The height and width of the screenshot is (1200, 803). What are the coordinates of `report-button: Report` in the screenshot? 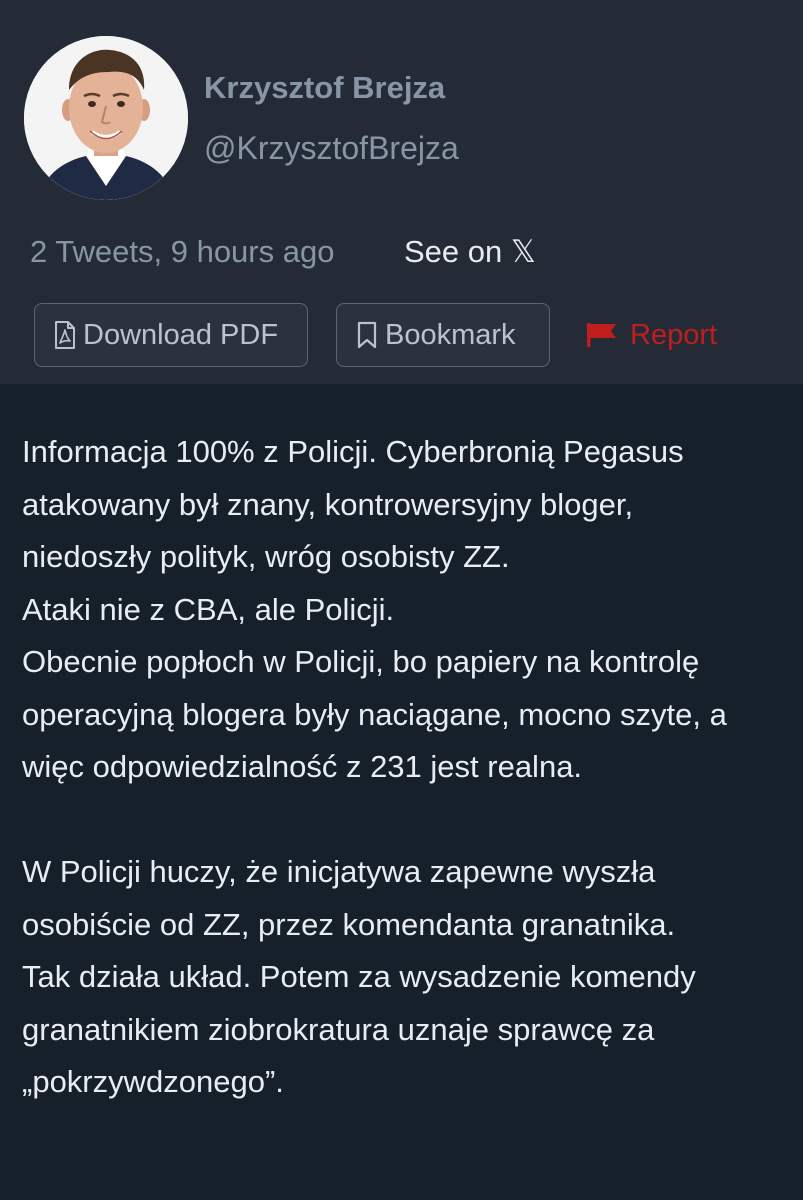 It's located at (651, 335).